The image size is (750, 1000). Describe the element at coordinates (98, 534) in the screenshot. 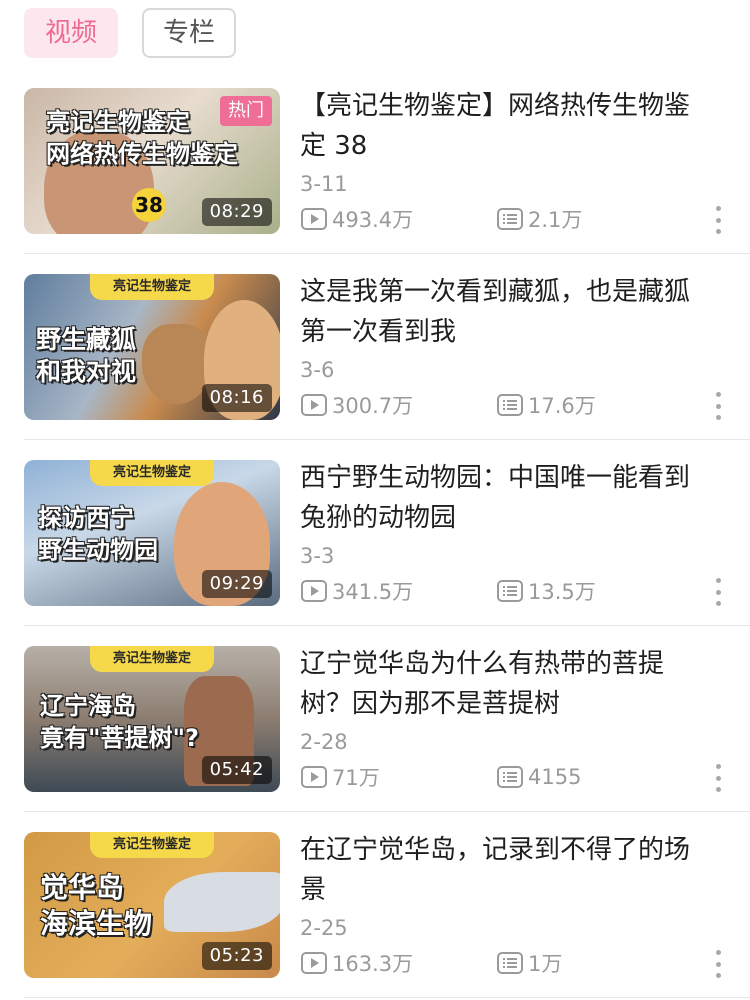

I see `thumbnail-caption: 探访西宁 野生动物园` at that location.